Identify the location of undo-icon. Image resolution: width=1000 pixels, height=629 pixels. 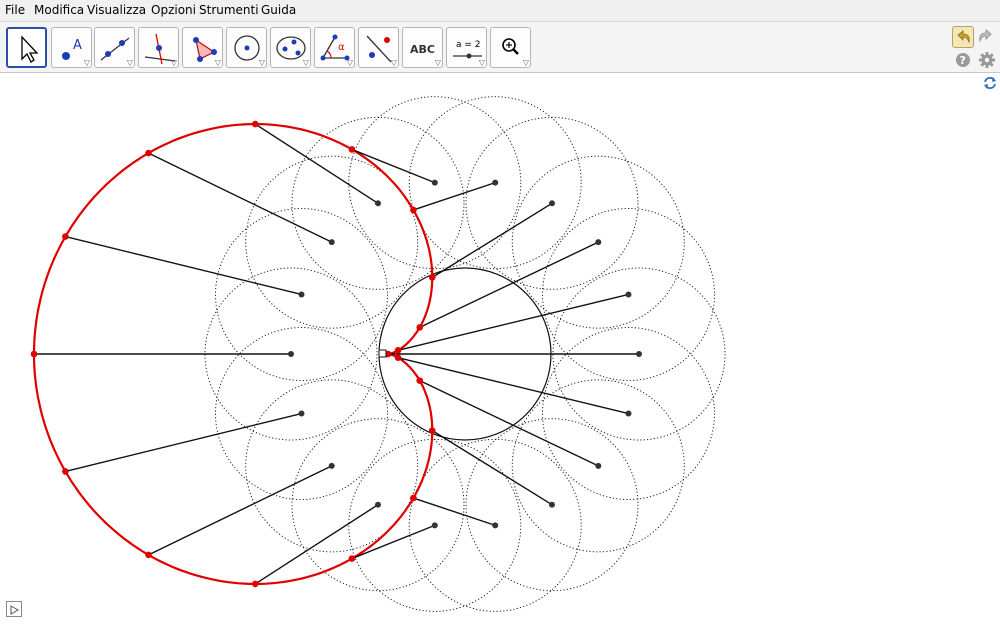
(963, 37).